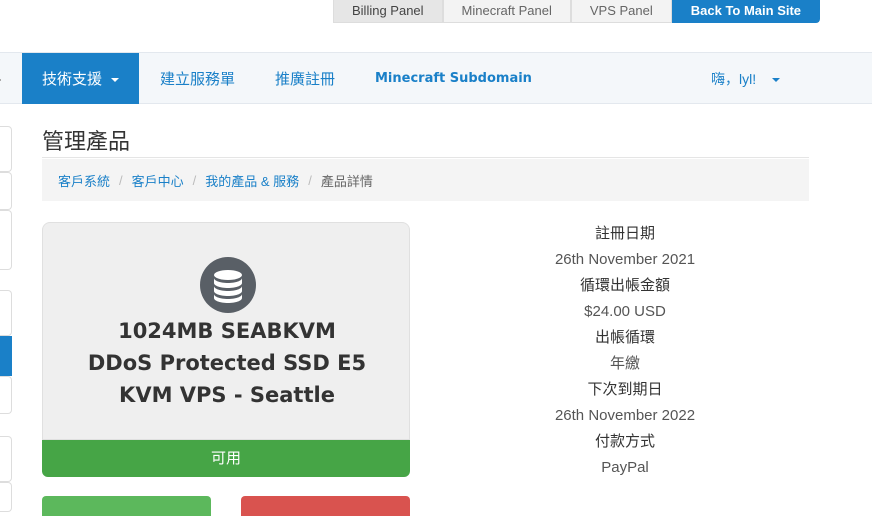  What do you see at coordinates (226, 458) in the screenshot?
I see `status-badge: 可用` at bounding box center [226, 458].